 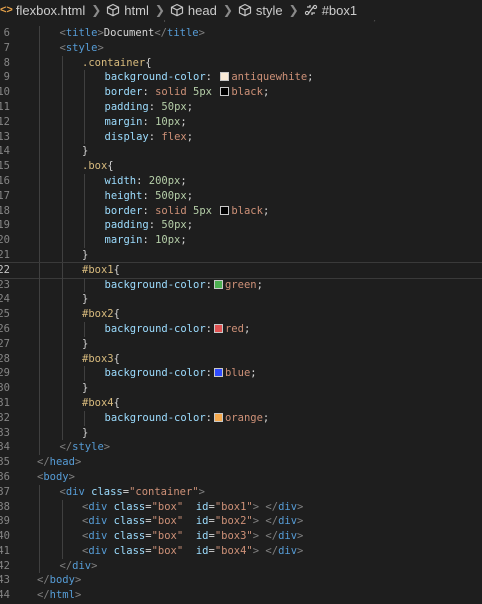 What do you see at coordinates (241, 580) in the screenshot?
I see `code-line: 43 </body>` at bounding box center [241, 580].